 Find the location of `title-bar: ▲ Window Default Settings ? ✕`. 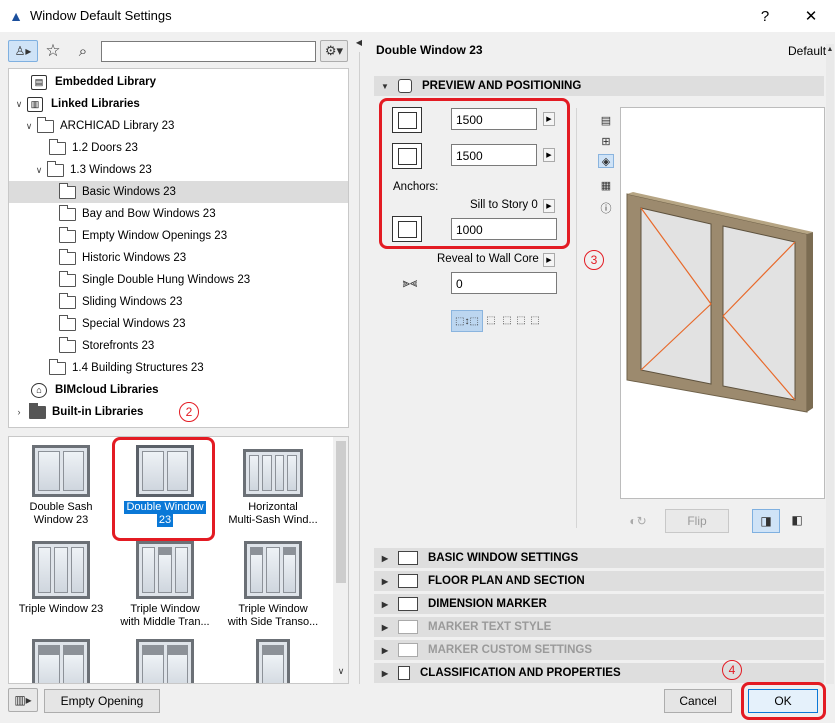

title-bar: ▲ Window Default Settings ? ✕ is located at coordinates (417, 16).